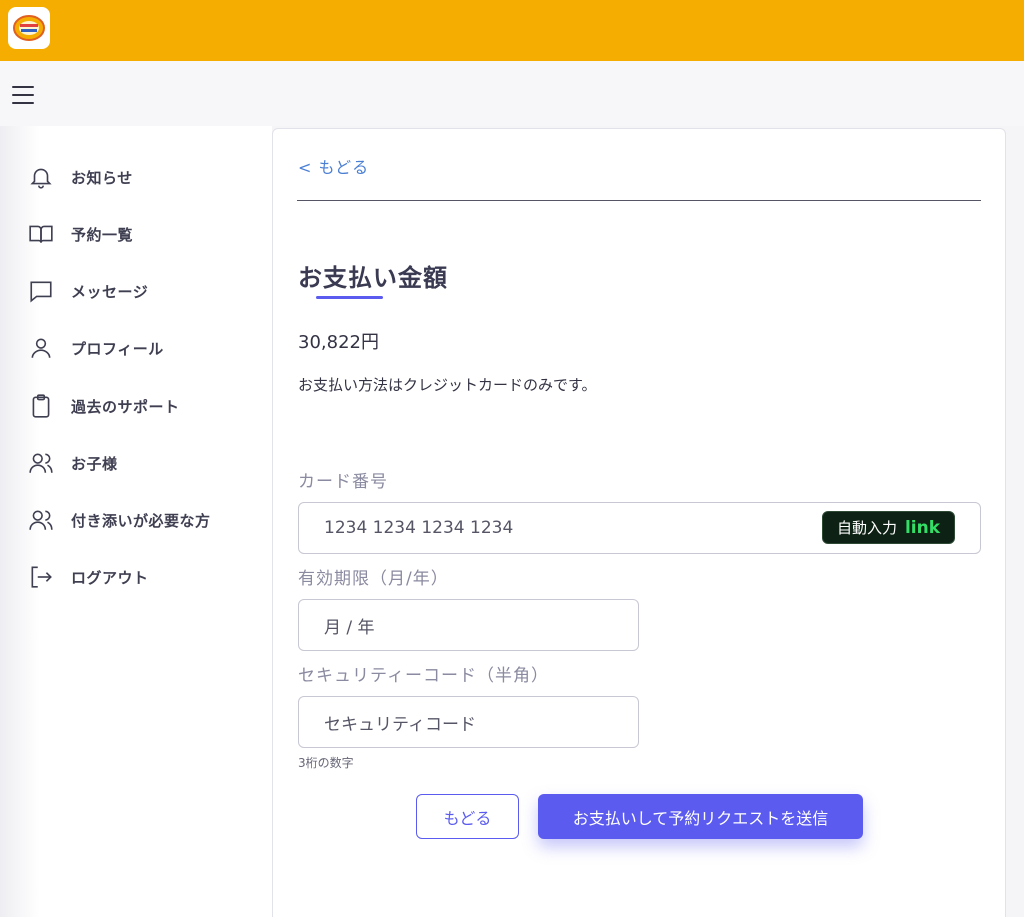  Describe the element at coordinates (512, 30) in the screenshot. I see `top-header-bar` at that location.